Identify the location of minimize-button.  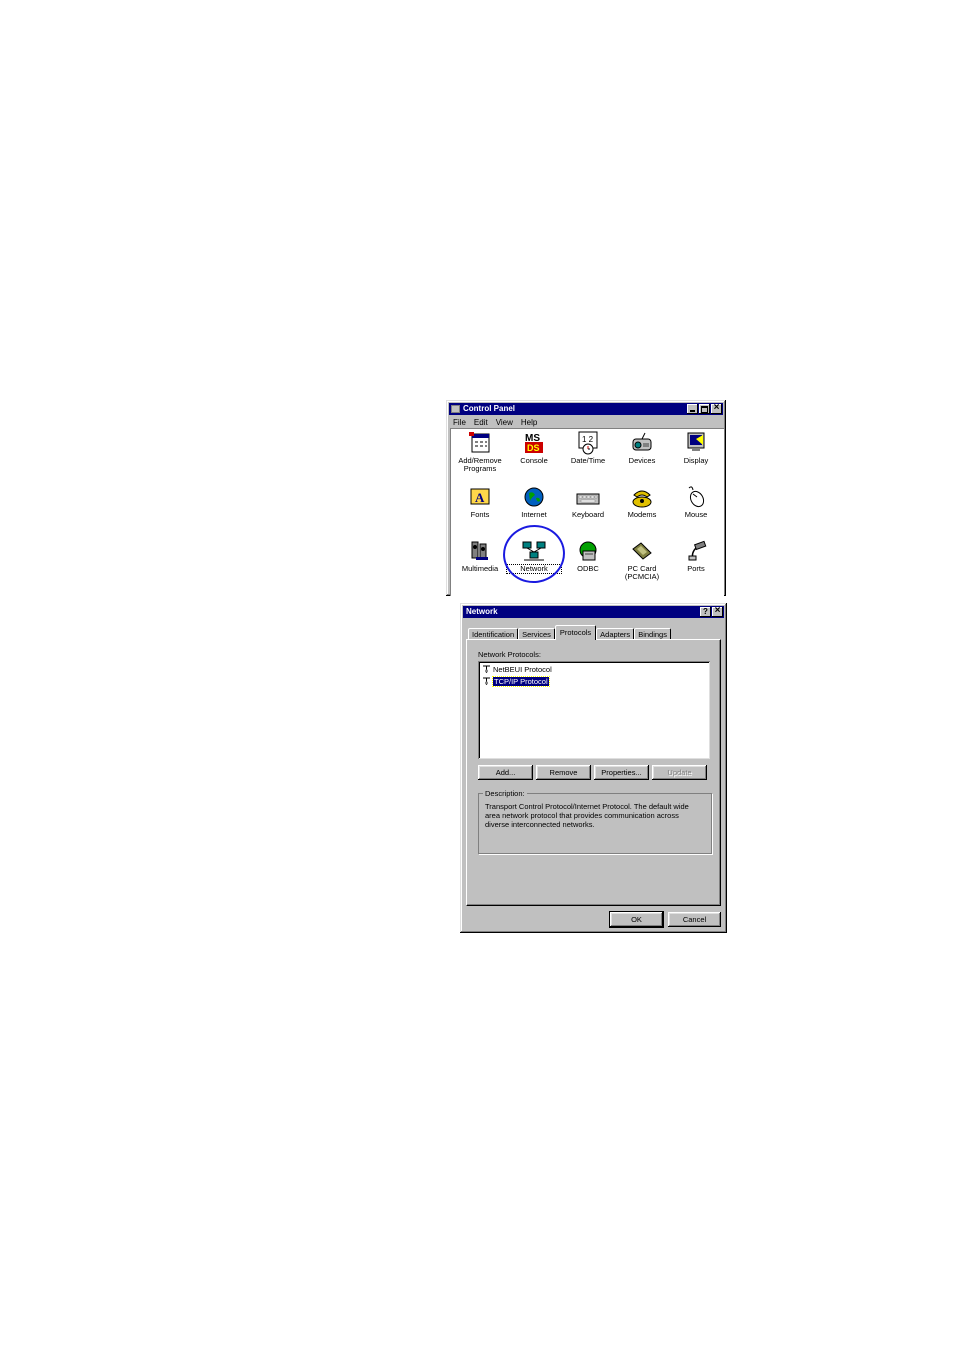
(692, 409).